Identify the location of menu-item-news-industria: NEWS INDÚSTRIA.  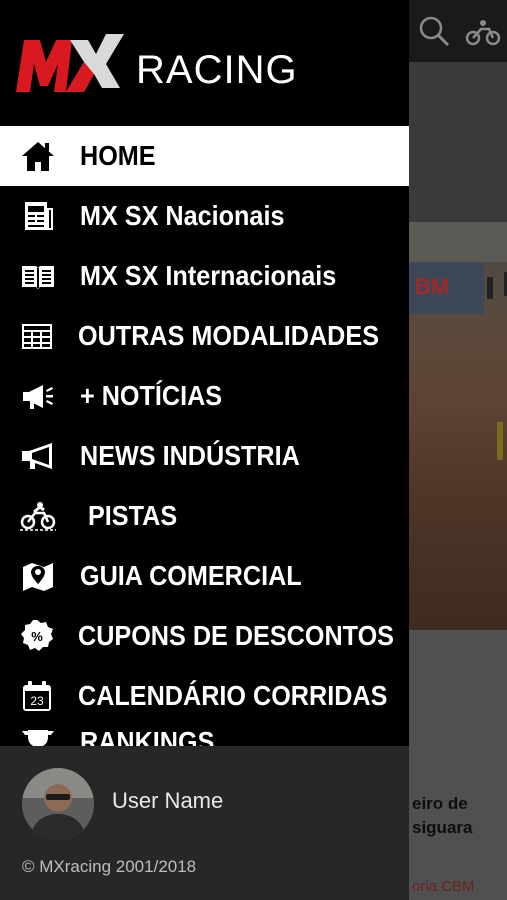
(204, 456).